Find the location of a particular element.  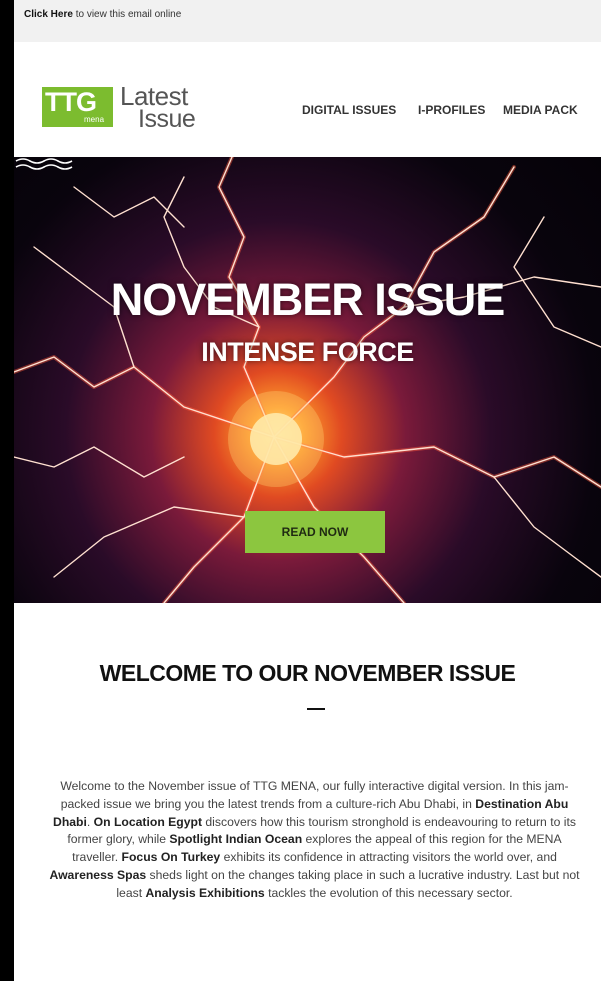

logo-issue-text: Issue is located at coordinates (167, 119).